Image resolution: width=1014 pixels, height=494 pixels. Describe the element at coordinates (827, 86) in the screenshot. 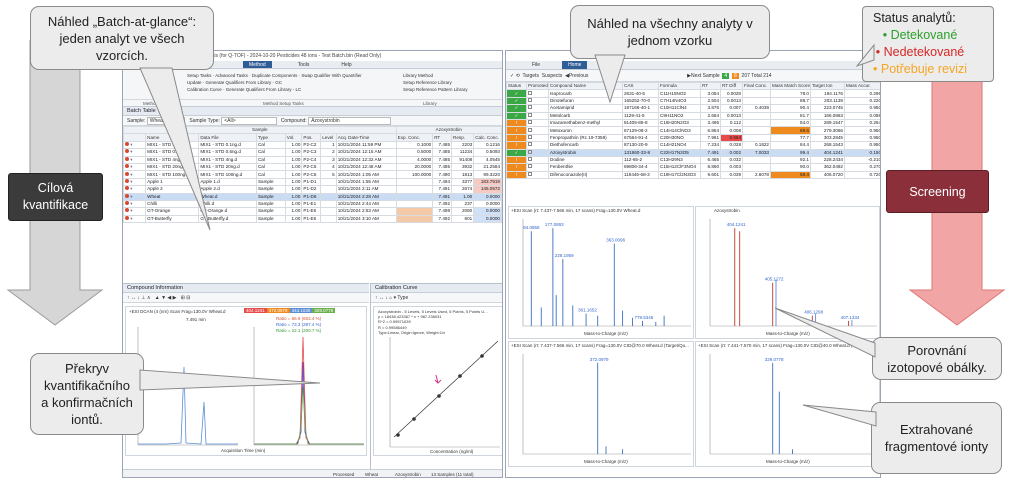

I see `screening-col-header: Target Ion` at that location.